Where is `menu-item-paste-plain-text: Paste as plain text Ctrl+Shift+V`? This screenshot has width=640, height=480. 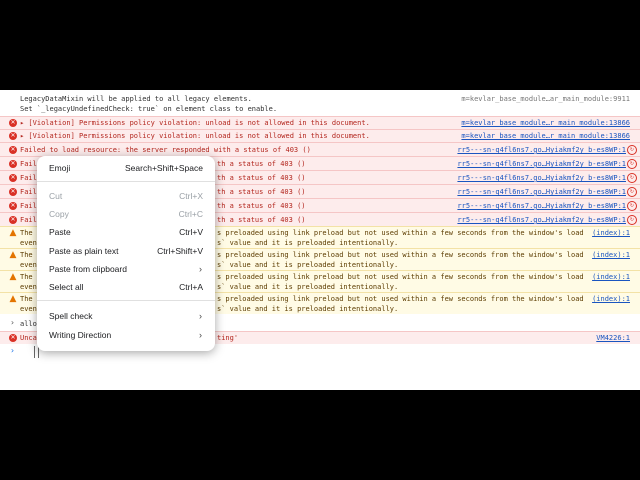 menu-item-paste-plain-text: Paste as plain text Ctrl+Shift+V is located at coordinates (126, 251).